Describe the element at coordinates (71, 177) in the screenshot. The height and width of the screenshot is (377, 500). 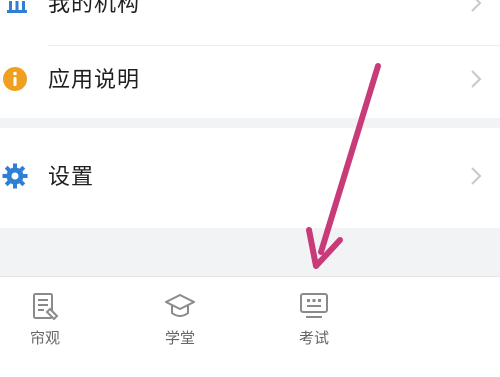
I see `menu-item-settings-label: 设置` at that location.